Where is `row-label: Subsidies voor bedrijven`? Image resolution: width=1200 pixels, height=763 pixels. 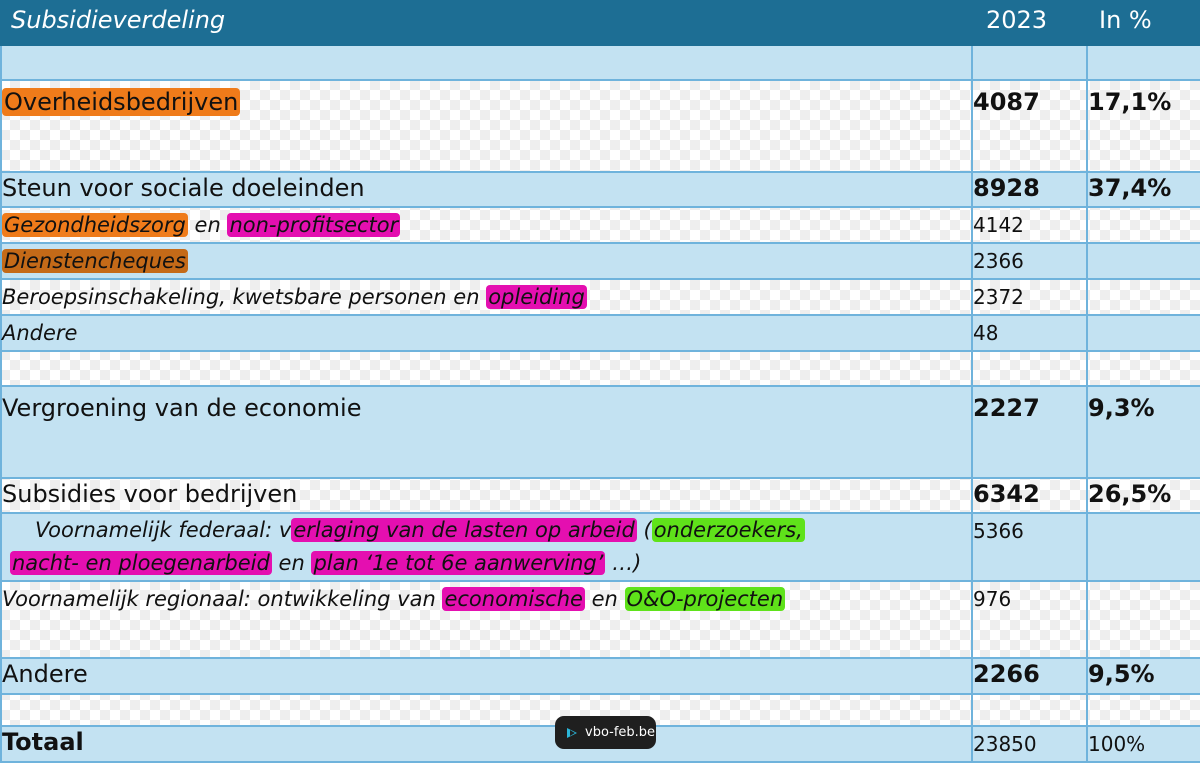
row-label: Subsidies voor bedrijven is located at coordinates (486, 495).